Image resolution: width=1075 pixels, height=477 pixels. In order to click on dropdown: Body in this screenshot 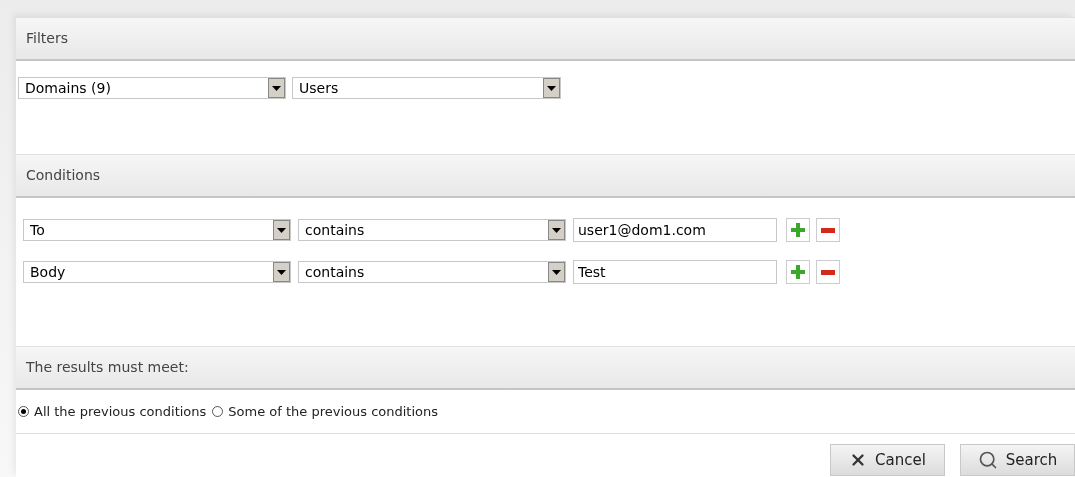, I will do `click(157, 272)`.